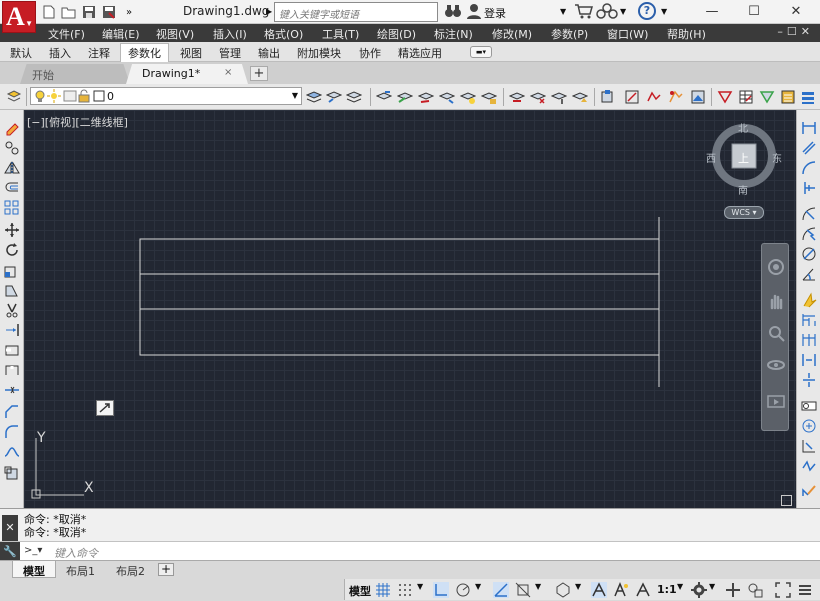  What do you see at coordinates (559, 97) in the screenshot?
I see `layer-walk-icon` at bounding box center [559, 97].